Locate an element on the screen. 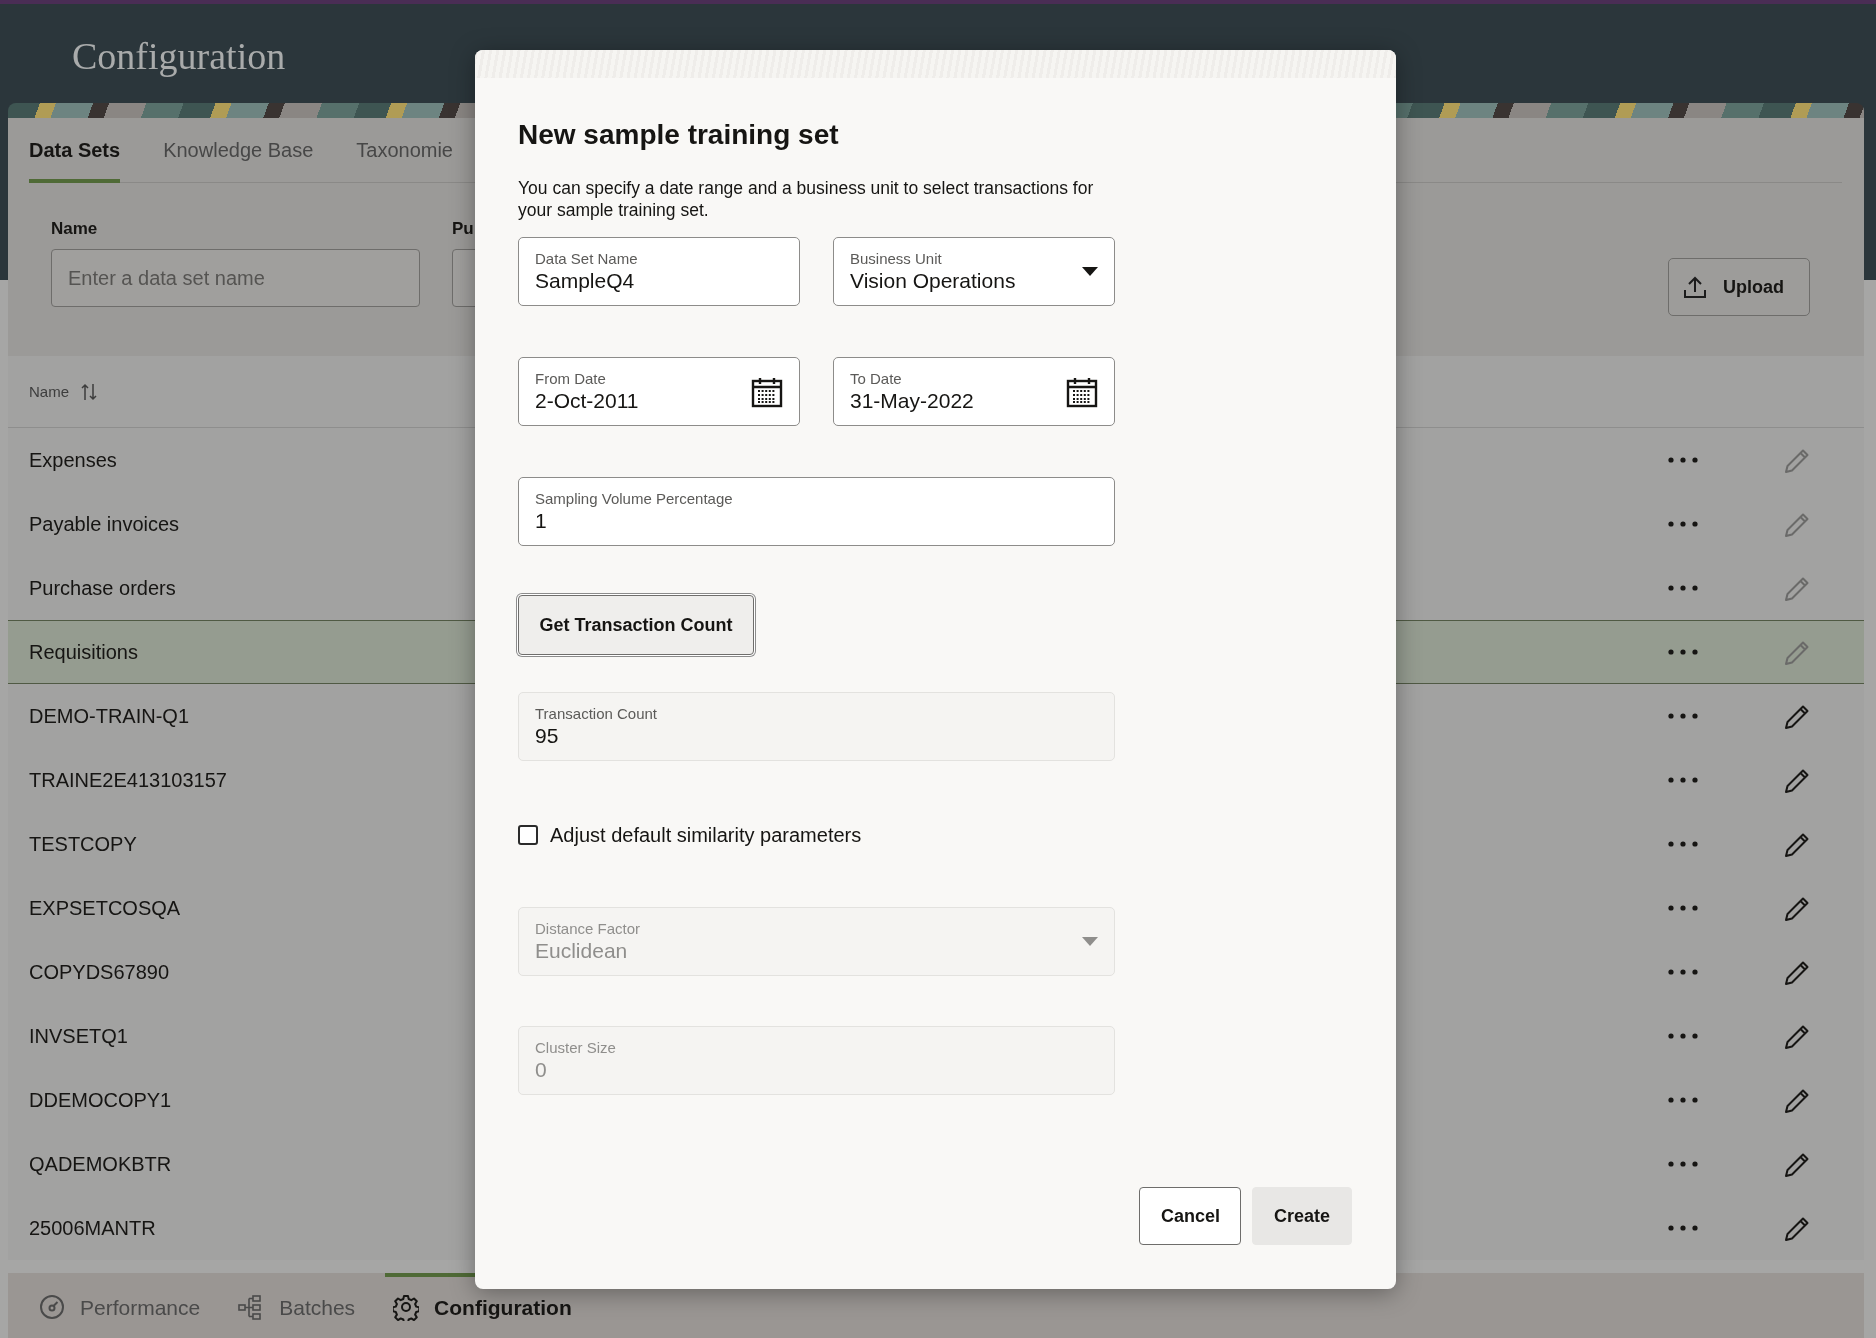  row-name: TRAINE2E413103157 is located at coordinates (128, 780).